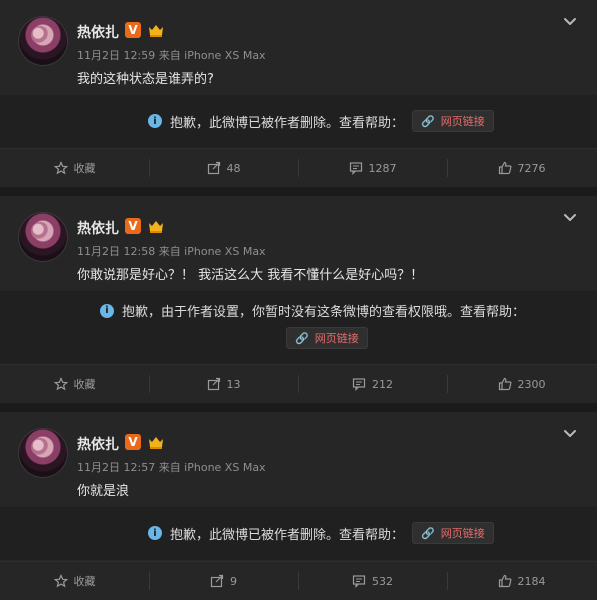 This screenshot has width=597, height=600. What do you see at coordinates (233, 384) in the screenshot?
I see `repost-count: 13` at bounding box center [233, 384].